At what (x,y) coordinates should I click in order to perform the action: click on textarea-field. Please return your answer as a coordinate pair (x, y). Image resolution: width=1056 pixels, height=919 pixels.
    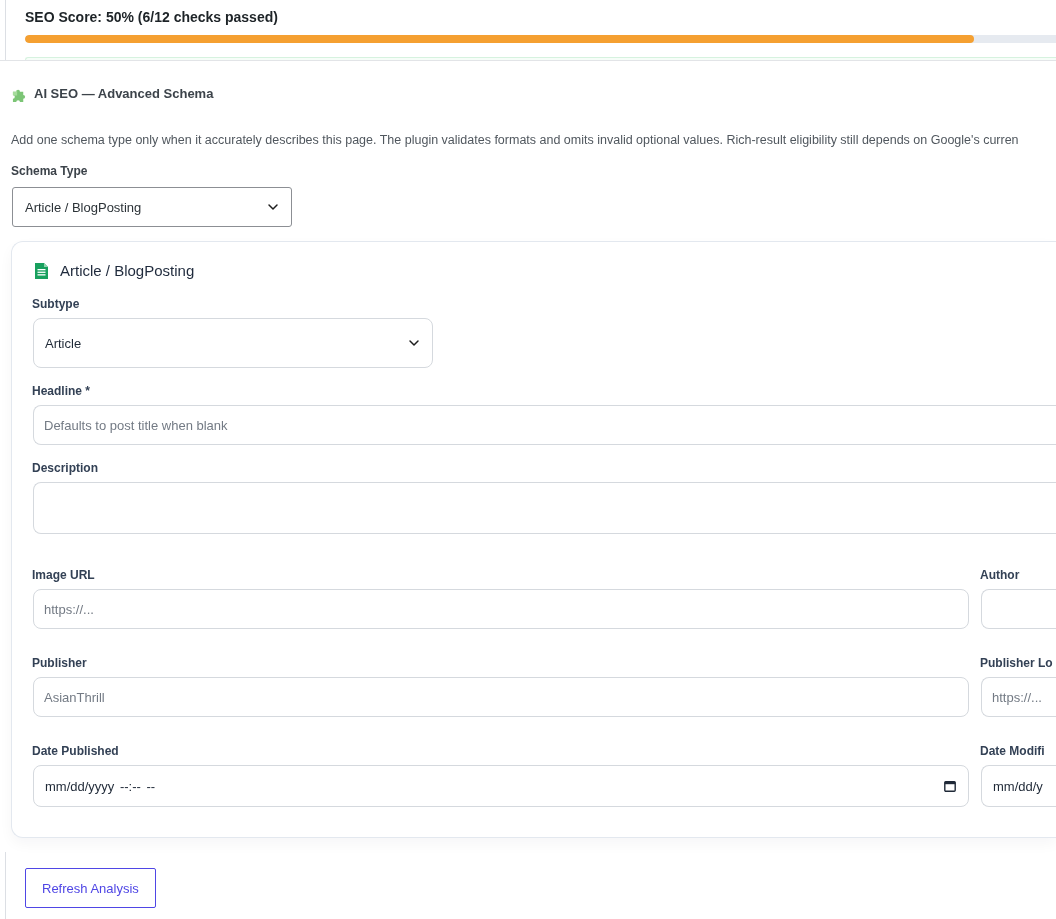
    Looking at the image, I should click on (544, 508).